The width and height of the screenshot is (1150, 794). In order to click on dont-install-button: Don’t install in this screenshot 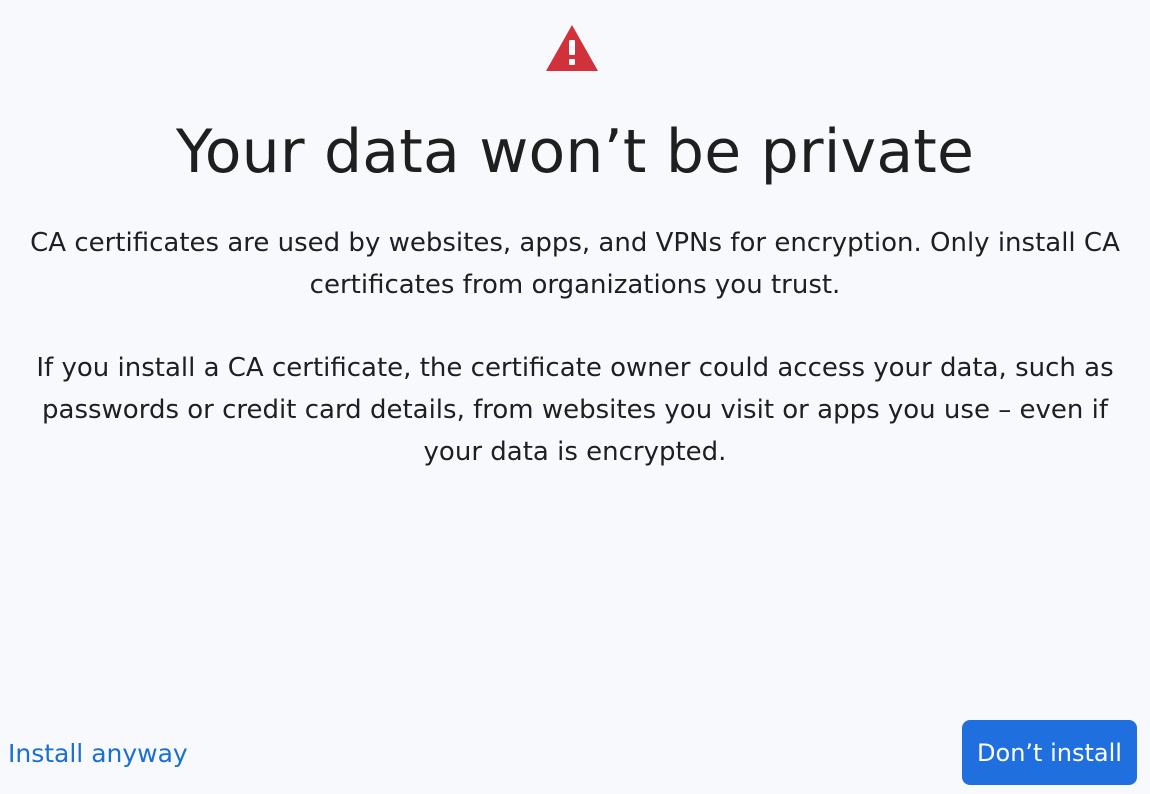, I will do `click(1049, 752)`.